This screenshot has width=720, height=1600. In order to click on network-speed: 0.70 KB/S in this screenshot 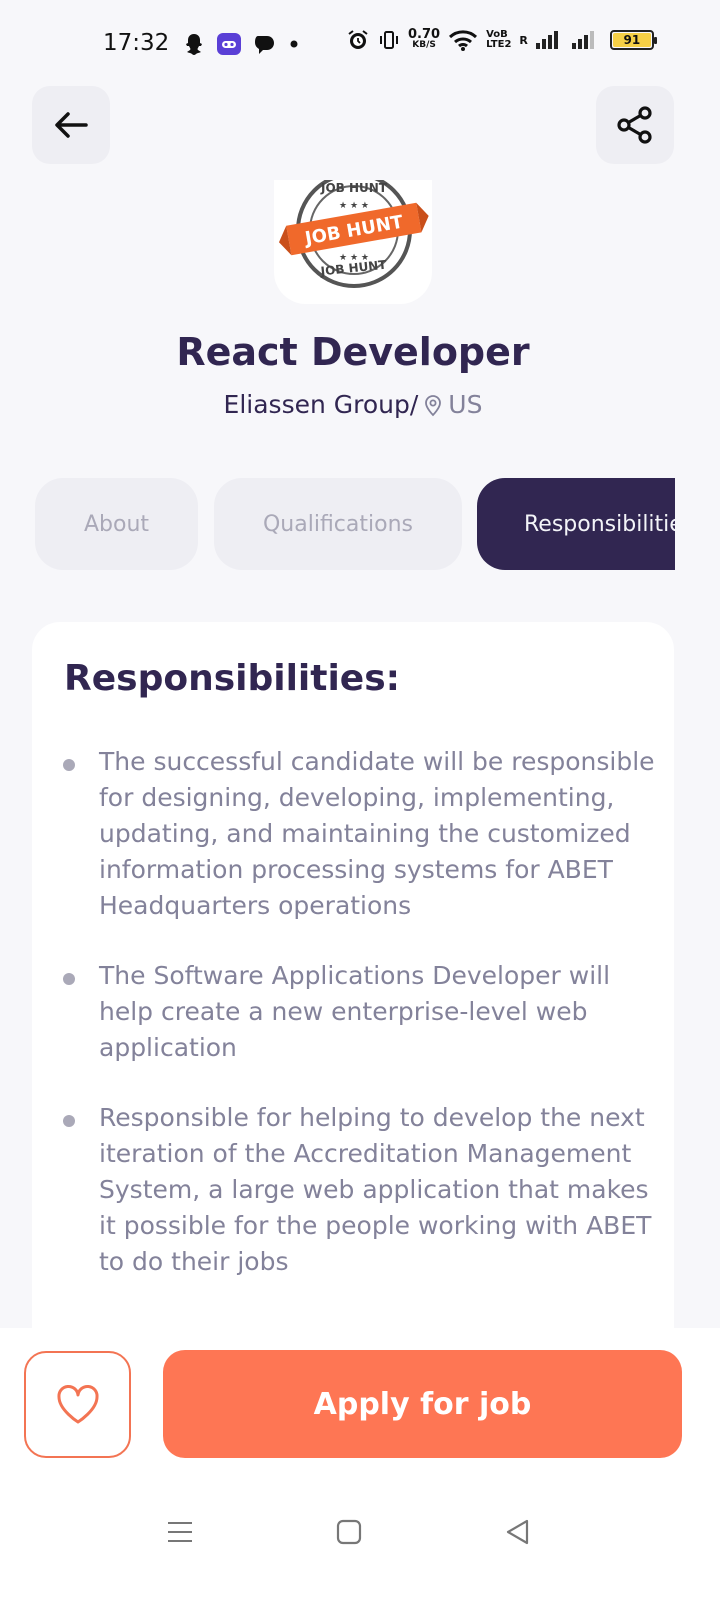, I will do `click(424, 39)`.